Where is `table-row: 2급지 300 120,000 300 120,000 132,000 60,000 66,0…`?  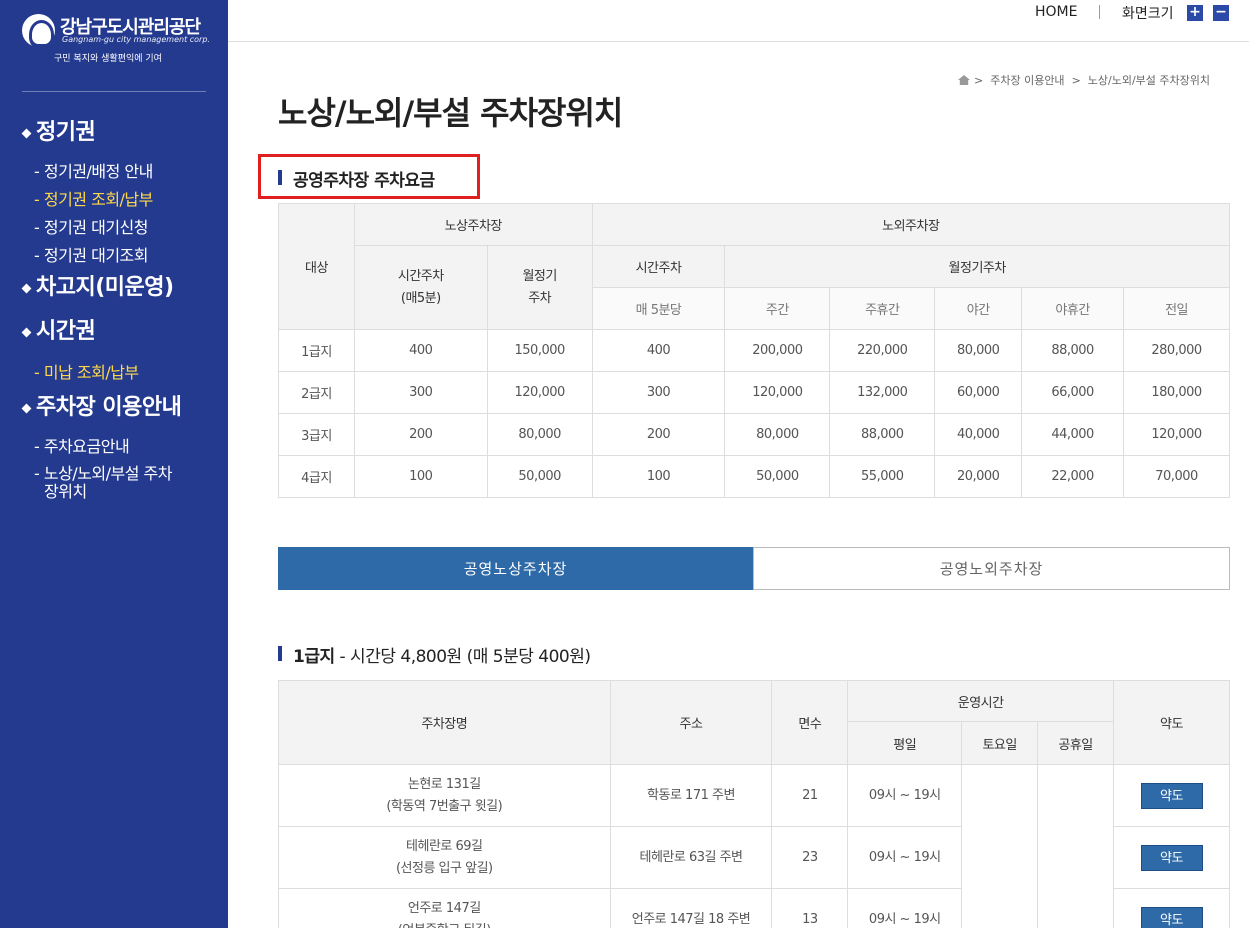
table-row: 2급지 300 120,000 300 120,000 132,000 60,000 66,0… is located at coordinates (754, 392).